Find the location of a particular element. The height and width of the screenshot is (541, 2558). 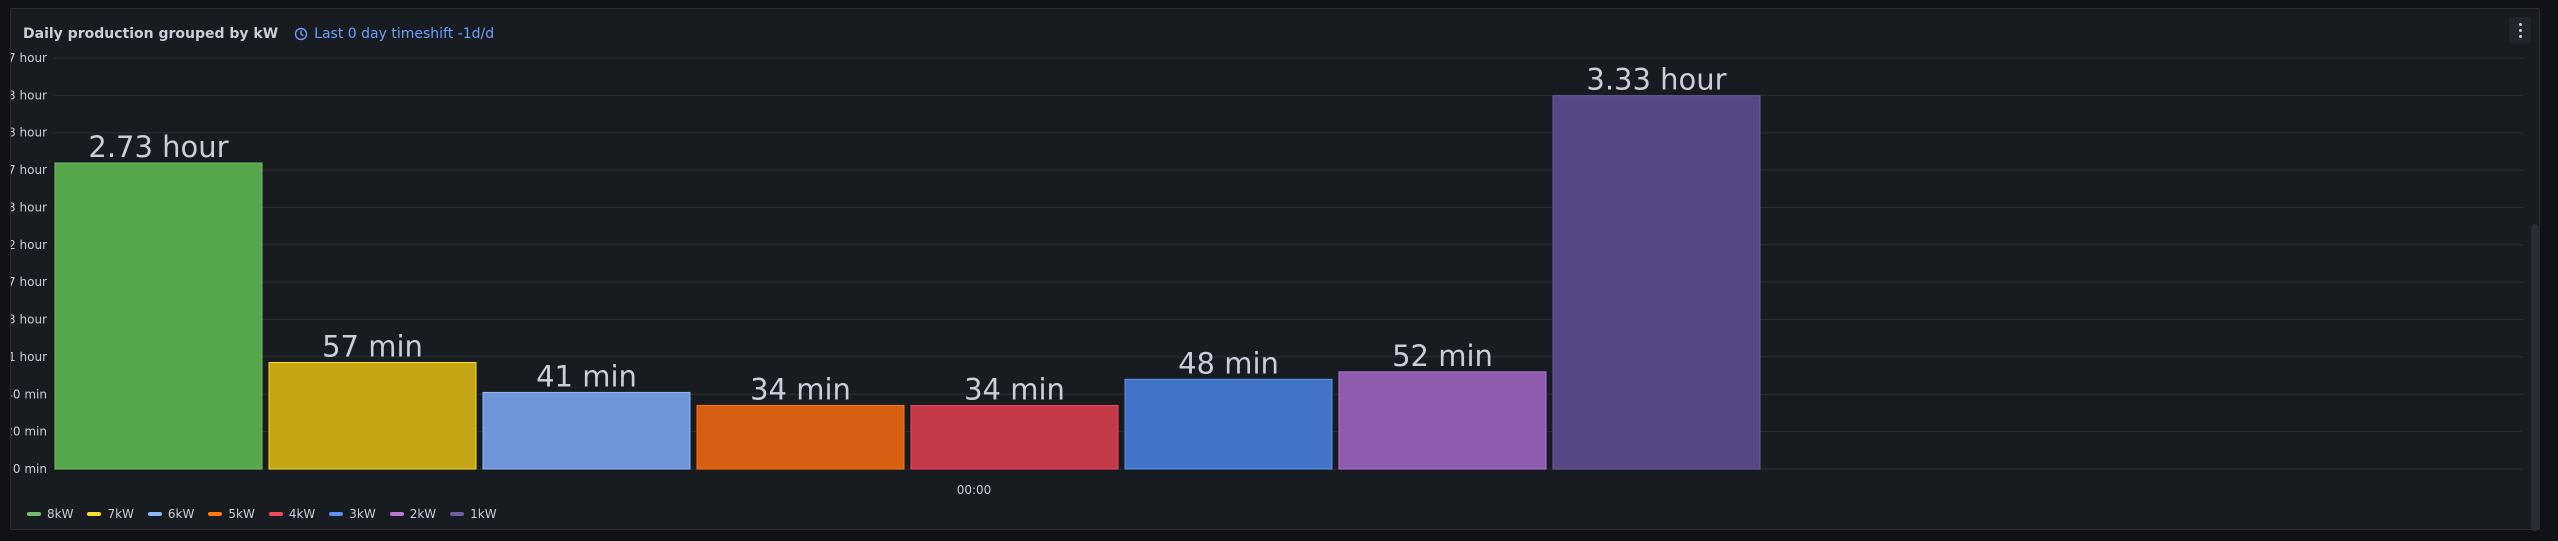

y-tick-label: 3 hour is located at coordinates (29, 133).